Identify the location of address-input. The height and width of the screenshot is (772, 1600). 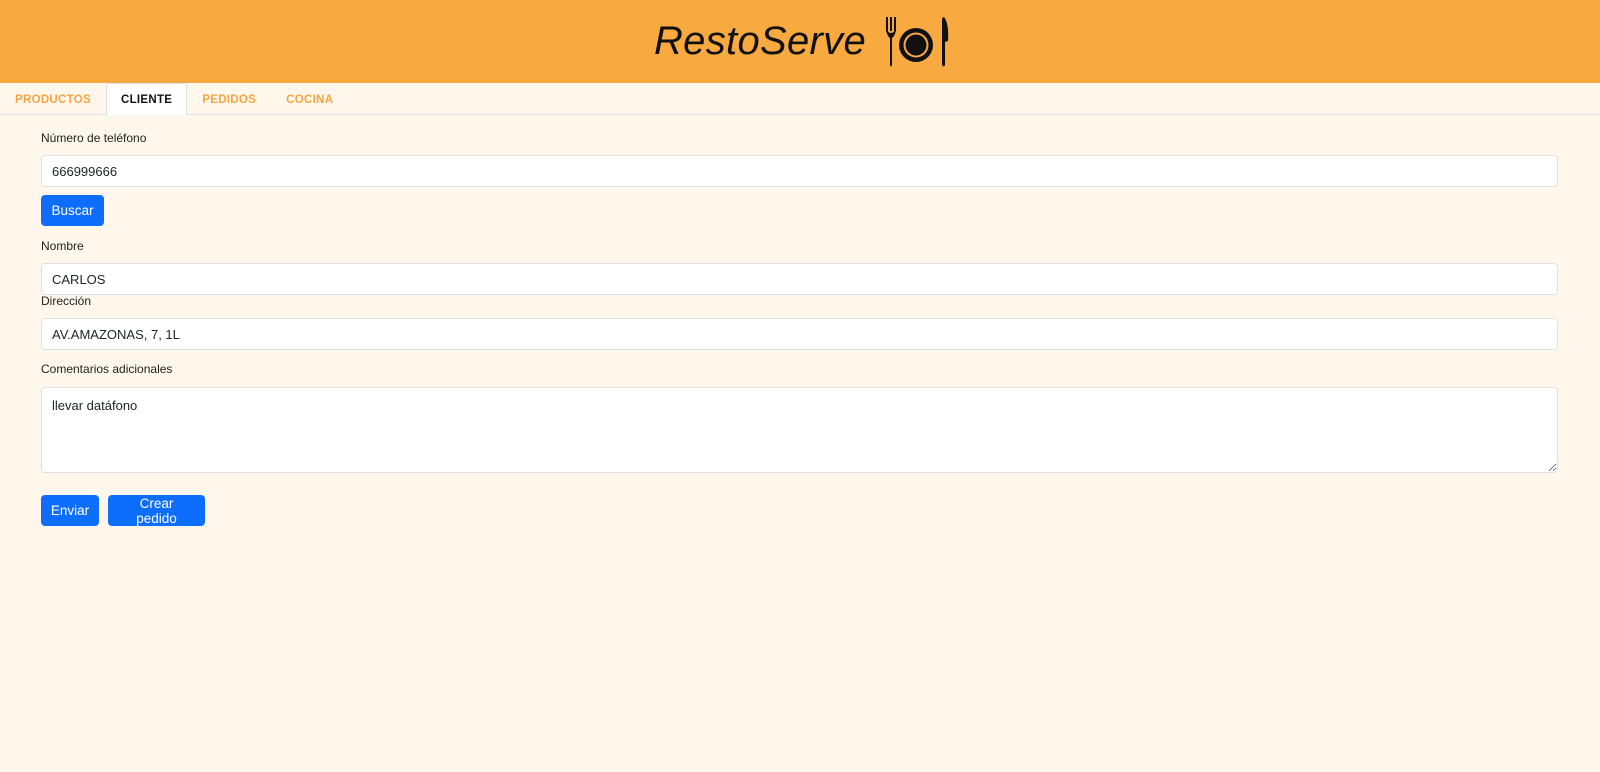
(799, 334).